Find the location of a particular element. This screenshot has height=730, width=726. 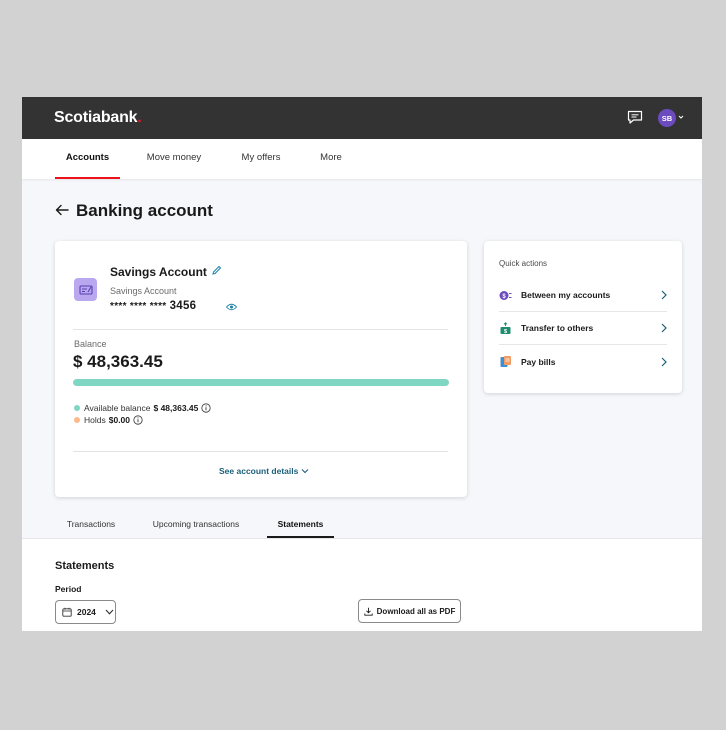

top-bar: Scotiabank. SB is located at coordinates (362, 118).